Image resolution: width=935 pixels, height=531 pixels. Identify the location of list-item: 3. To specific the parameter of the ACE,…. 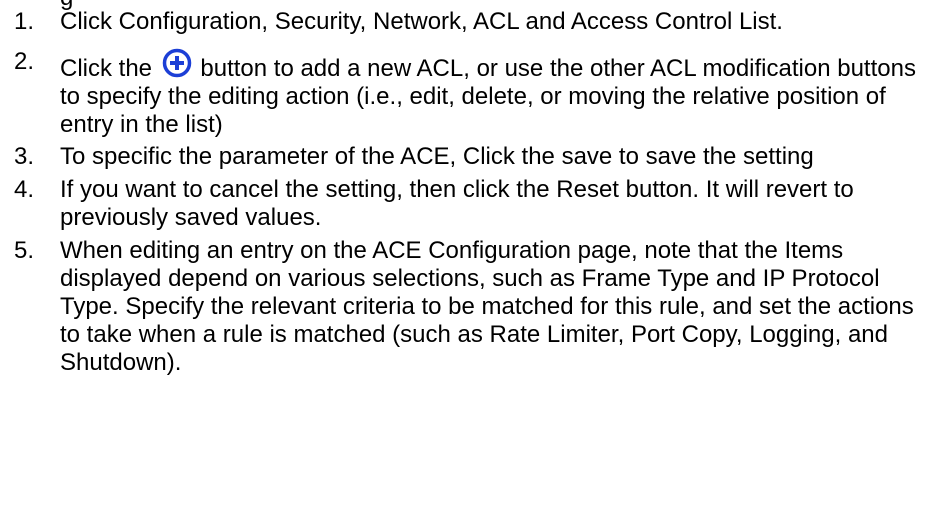
(467, 157).